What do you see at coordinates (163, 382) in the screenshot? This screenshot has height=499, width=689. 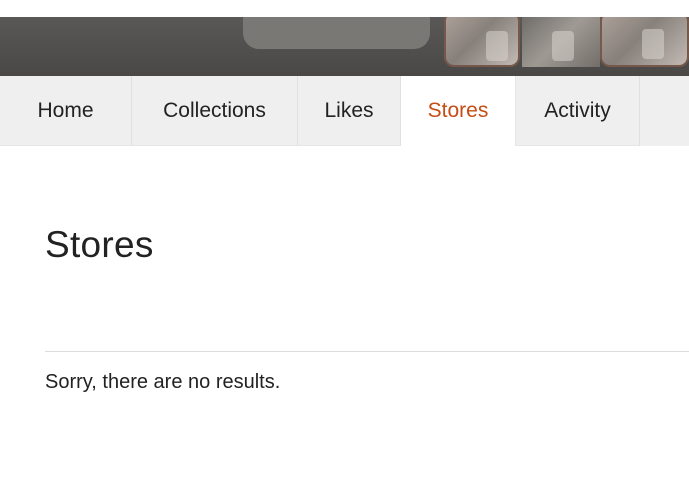 I see `empty-results-message: Sorry, there are no results.` at bounding box center [163, 382].